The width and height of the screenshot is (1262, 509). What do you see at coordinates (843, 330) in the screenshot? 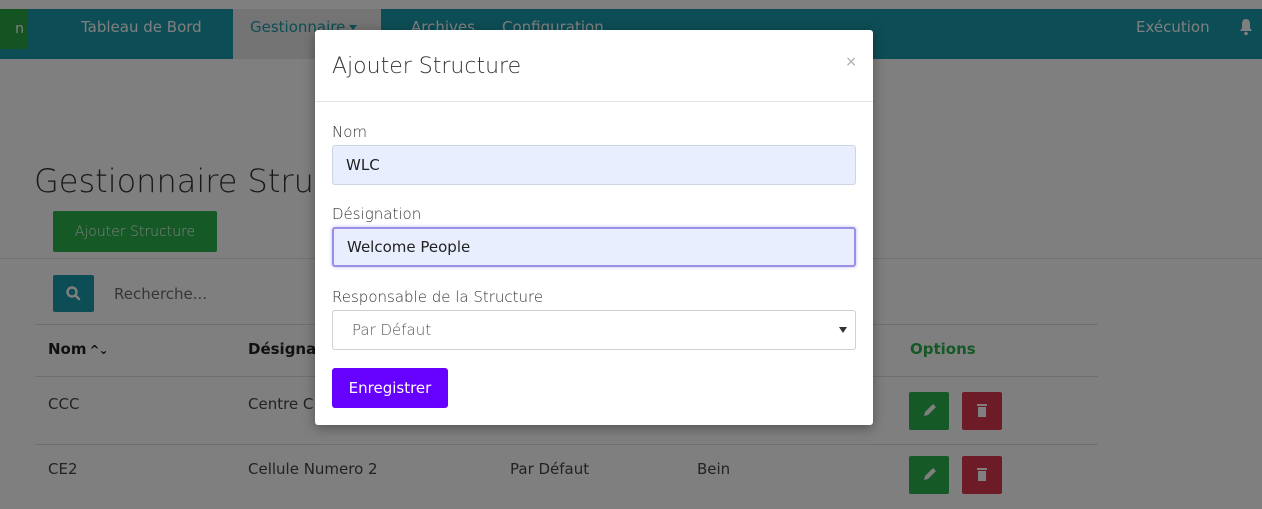
I see `dropdown-arrow-icon` at bounding box center [843, 330].